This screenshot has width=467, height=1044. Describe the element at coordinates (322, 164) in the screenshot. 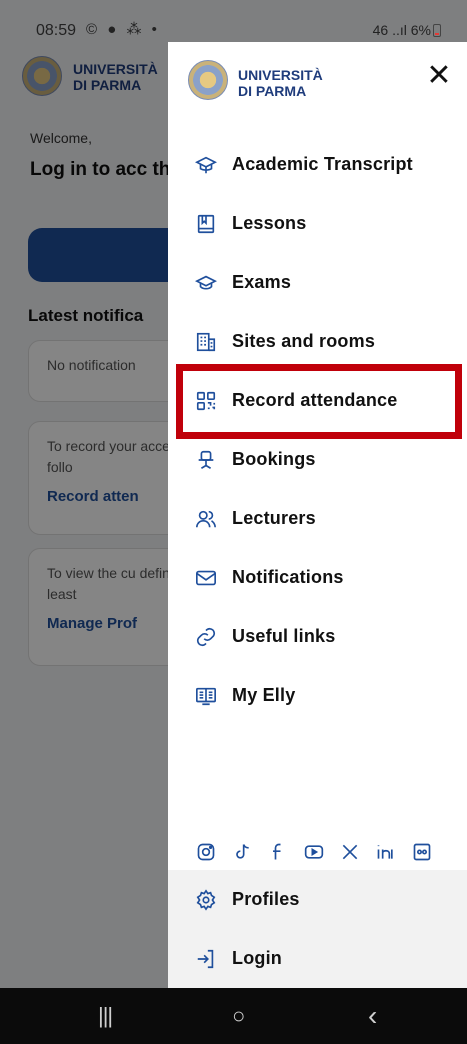

I see `menu-item-label: Academic Transcript` at that location.